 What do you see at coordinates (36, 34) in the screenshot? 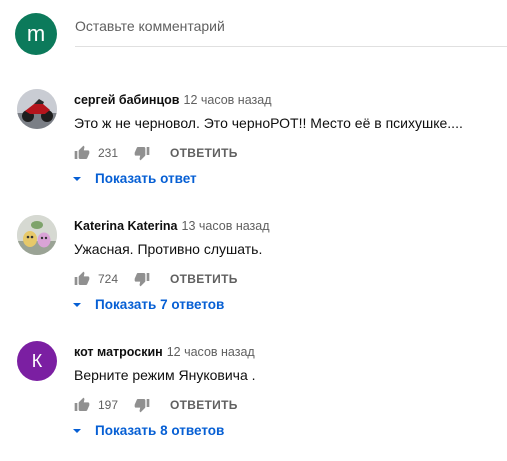
I see `user-avatar: m` at bounding box center [36, 34].